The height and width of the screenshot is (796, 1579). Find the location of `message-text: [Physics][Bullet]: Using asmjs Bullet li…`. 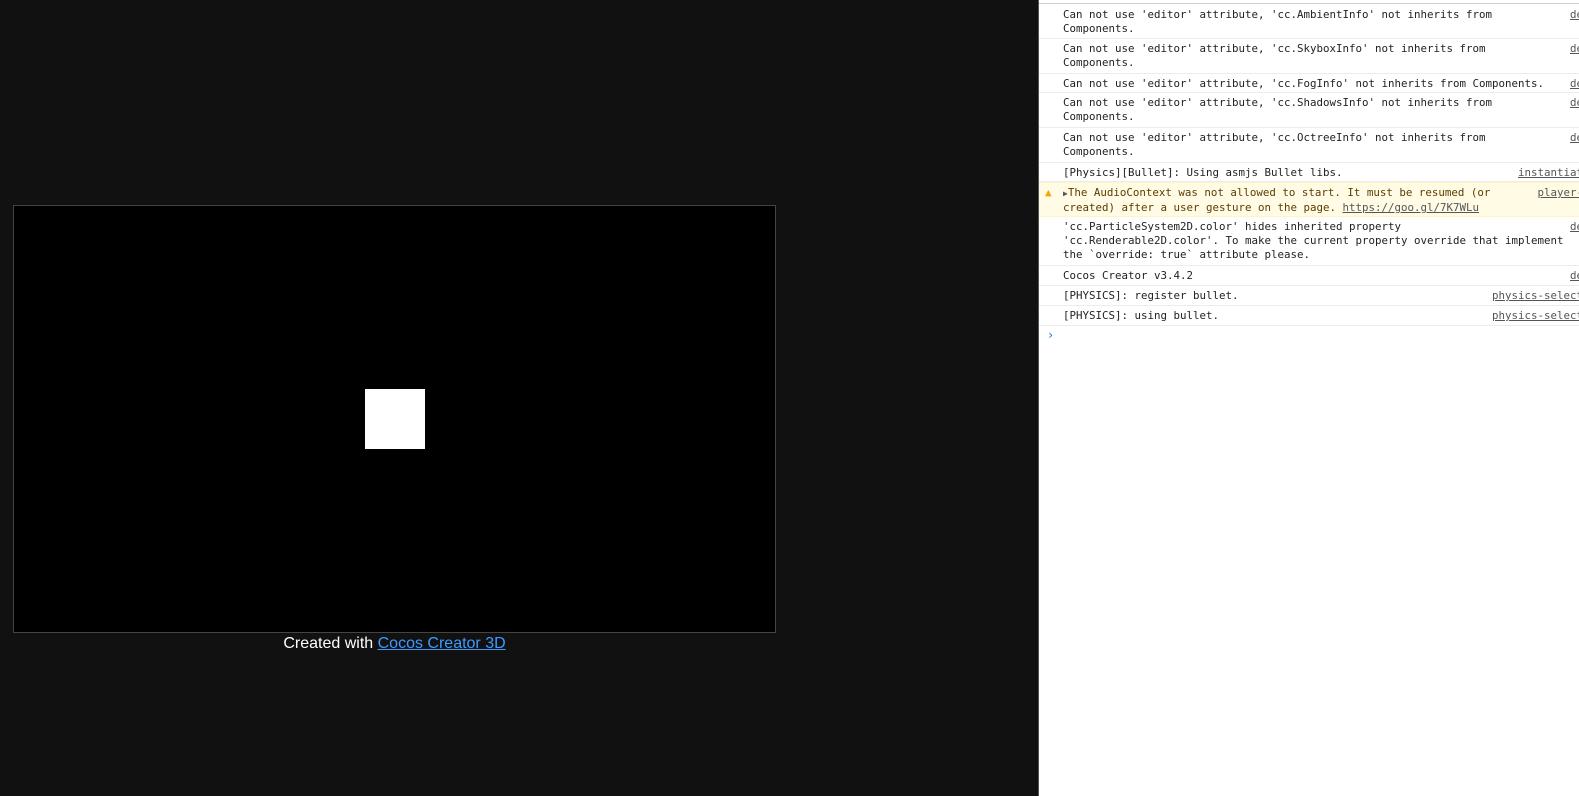

message-text: [Physics][Bullet]: Using asmjs Bullet li… is located at coordinates (1203, 172).